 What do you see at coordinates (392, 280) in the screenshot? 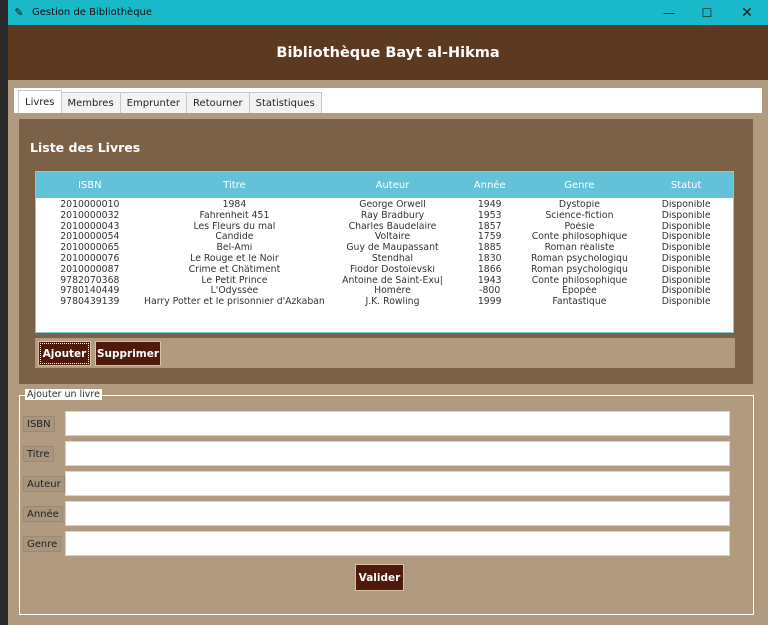
I see `cell-auteur: Antoine de Saint-Exu|` at bounding box center [392, 280].